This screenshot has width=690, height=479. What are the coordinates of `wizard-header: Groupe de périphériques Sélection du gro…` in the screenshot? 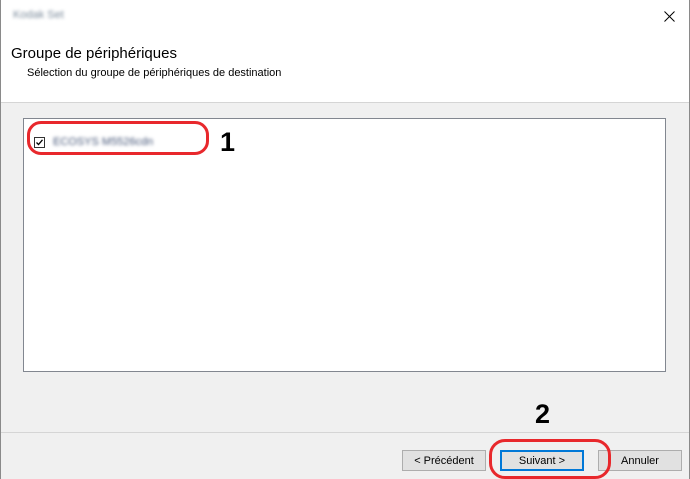 It's located at (345, 67).